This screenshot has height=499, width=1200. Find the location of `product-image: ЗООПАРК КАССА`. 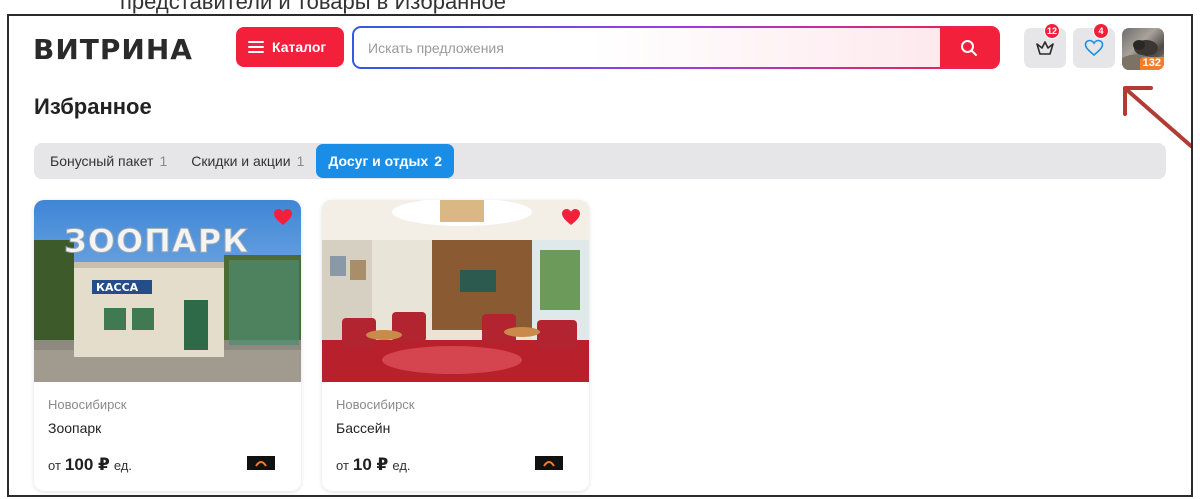

product-image: ЗООПАРК КАССА is located at coordinates (167, 291).